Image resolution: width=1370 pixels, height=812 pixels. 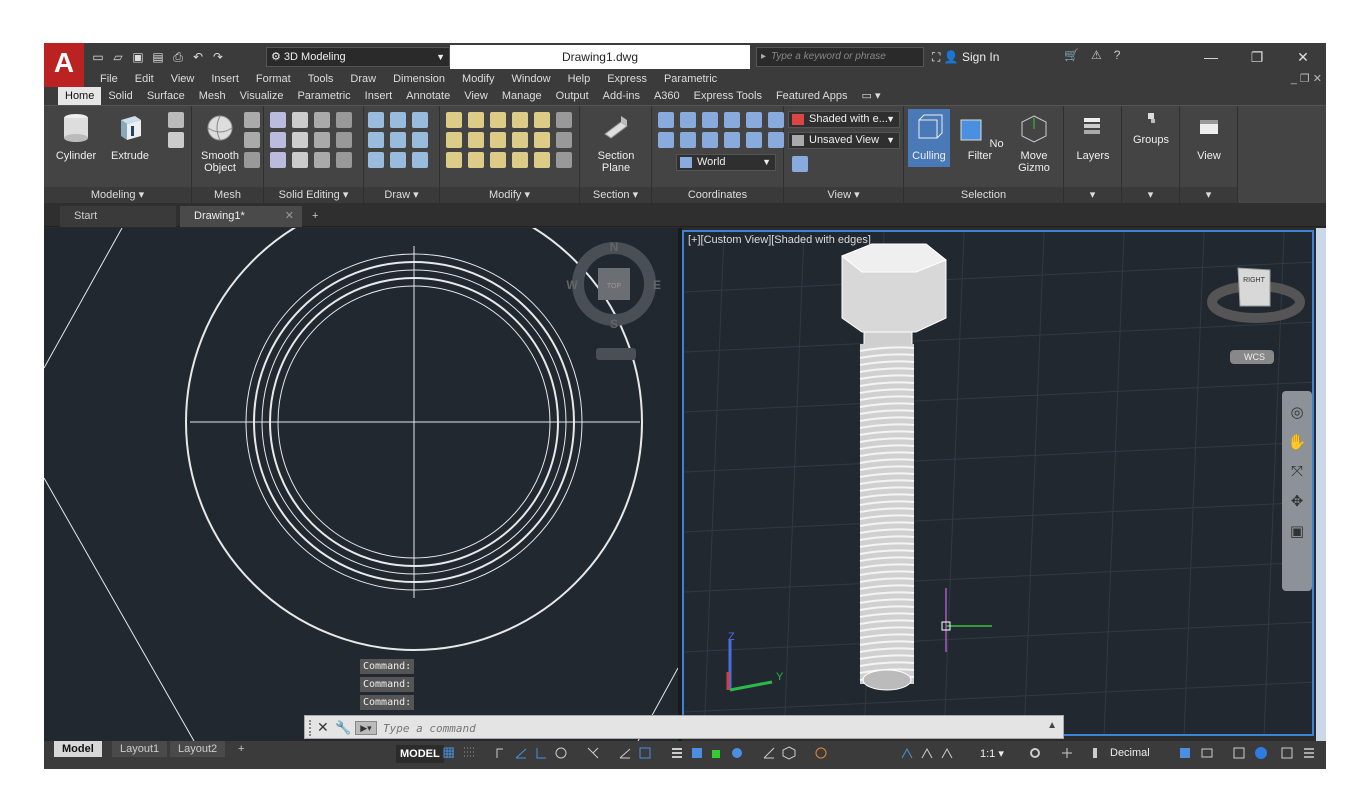 I want to click on 3d-osnap-icon, so click(x=737, y=753).